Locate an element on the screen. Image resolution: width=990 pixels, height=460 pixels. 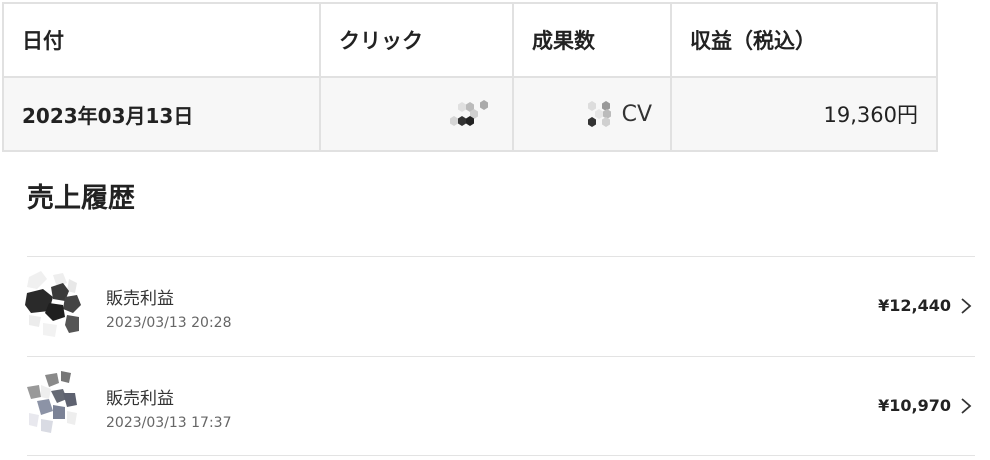
row-conversions: CV is located at coordinates (592, 114).